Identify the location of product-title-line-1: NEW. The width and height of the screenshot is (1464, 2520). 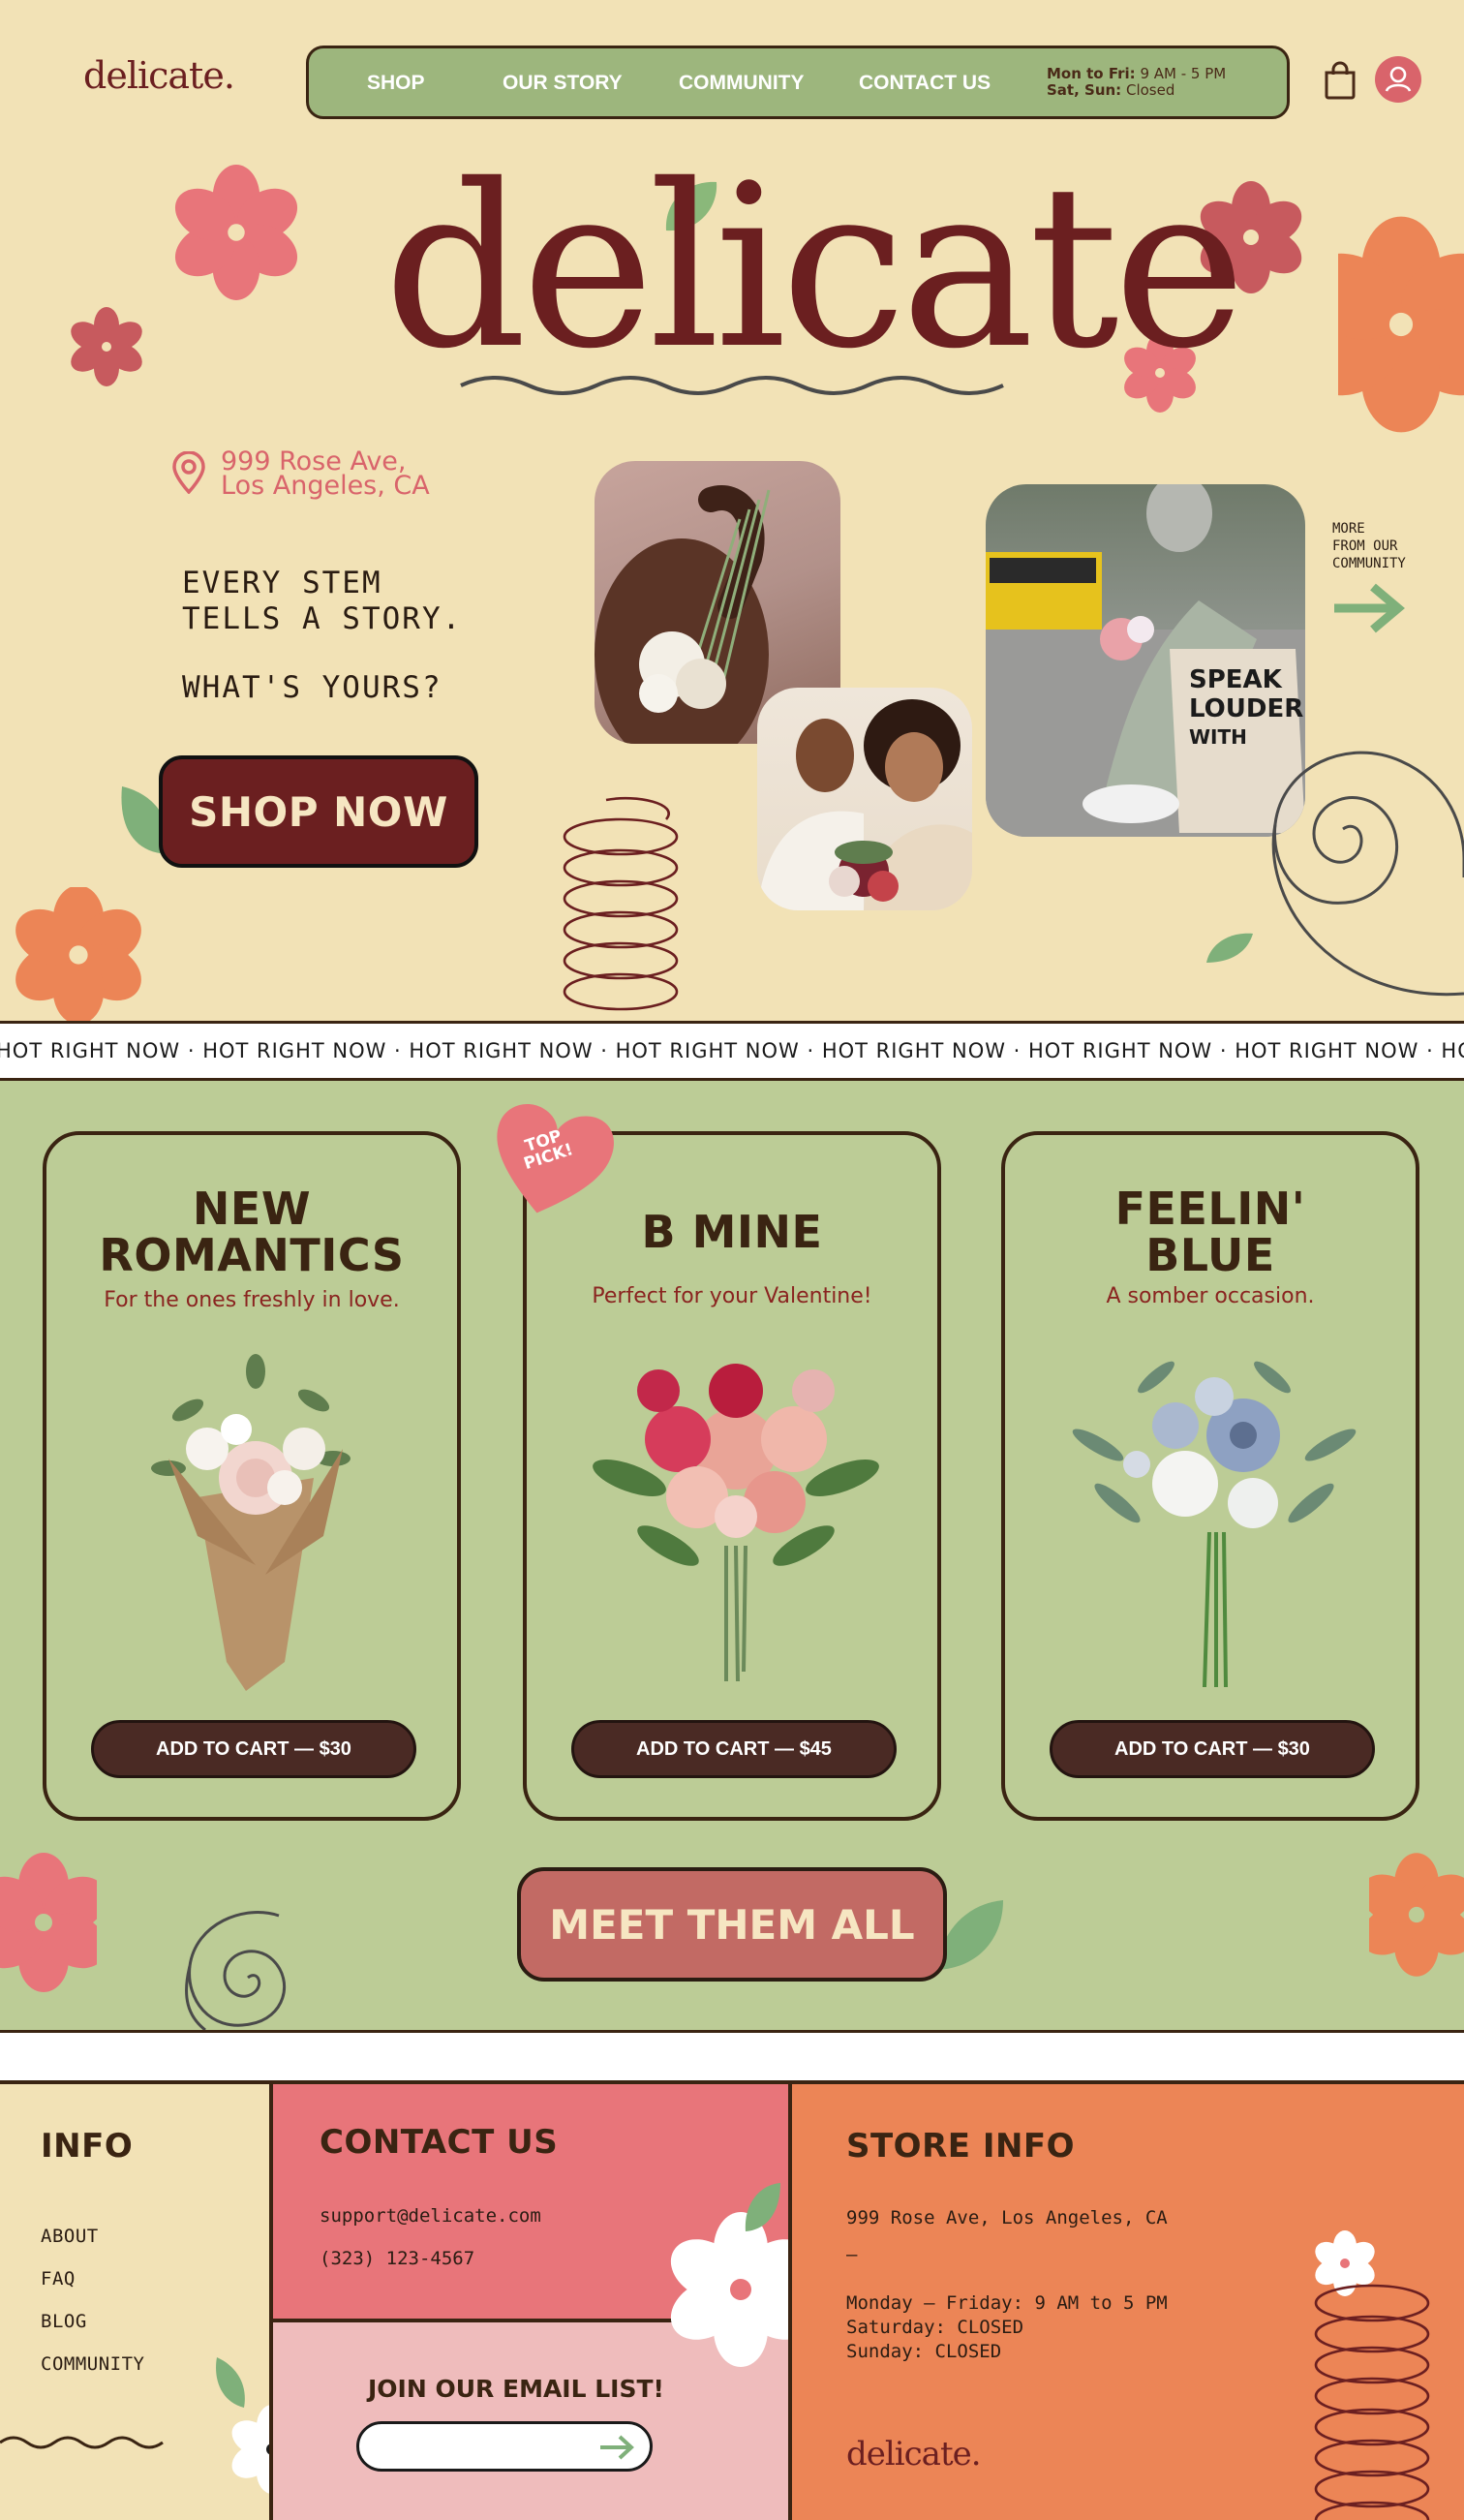
(252, 1209).